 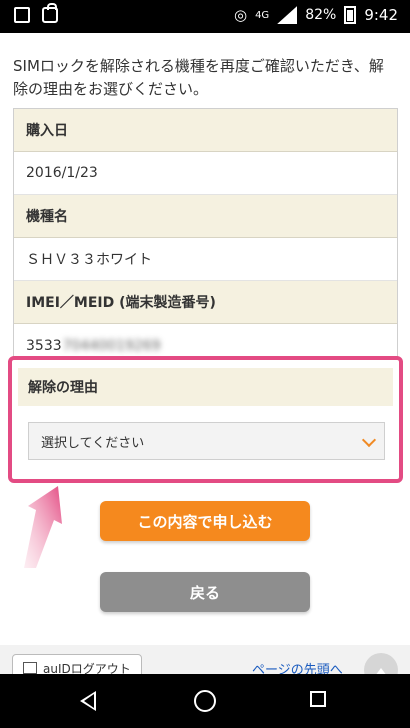 I want to click on navigation-bar, so click(x=205, y=701).